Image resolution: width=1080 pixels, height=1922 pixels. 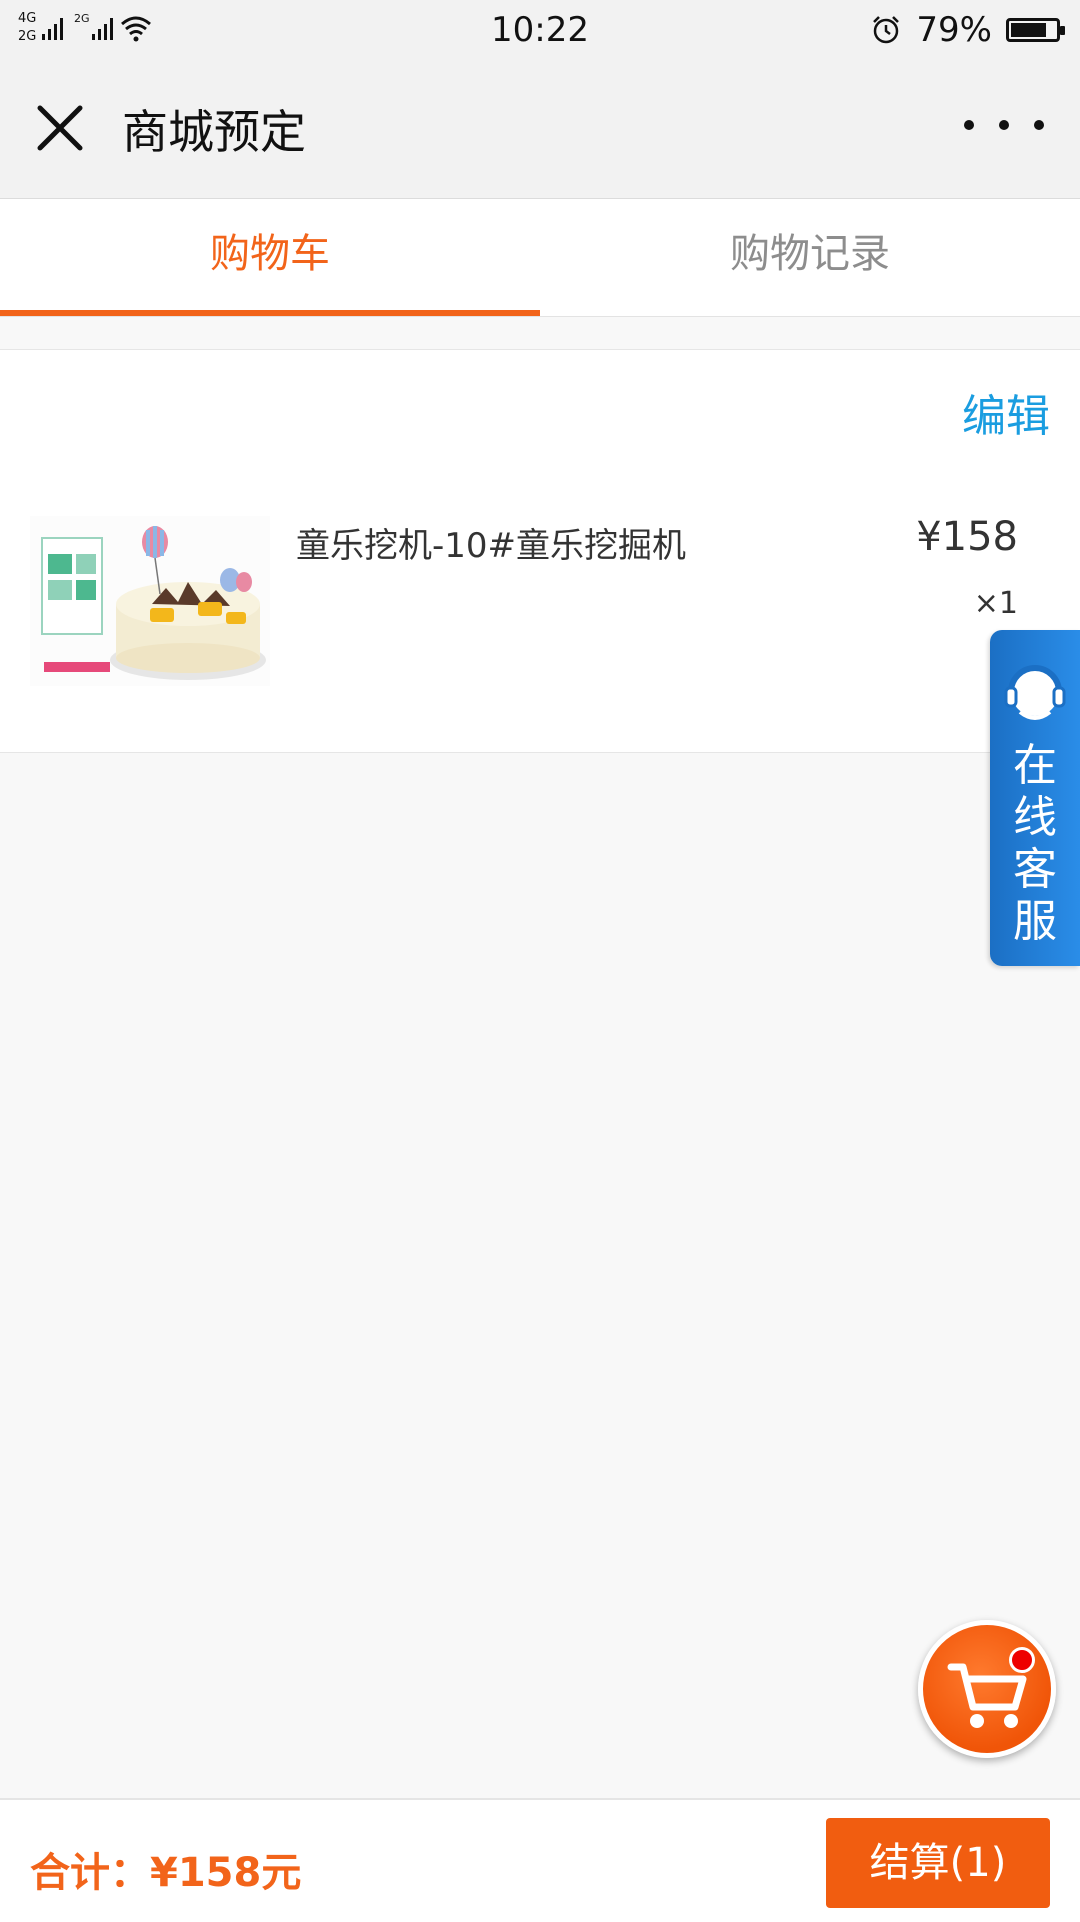 I want to click on online-service-label: 在线客服, so click(x=1035, y=843).